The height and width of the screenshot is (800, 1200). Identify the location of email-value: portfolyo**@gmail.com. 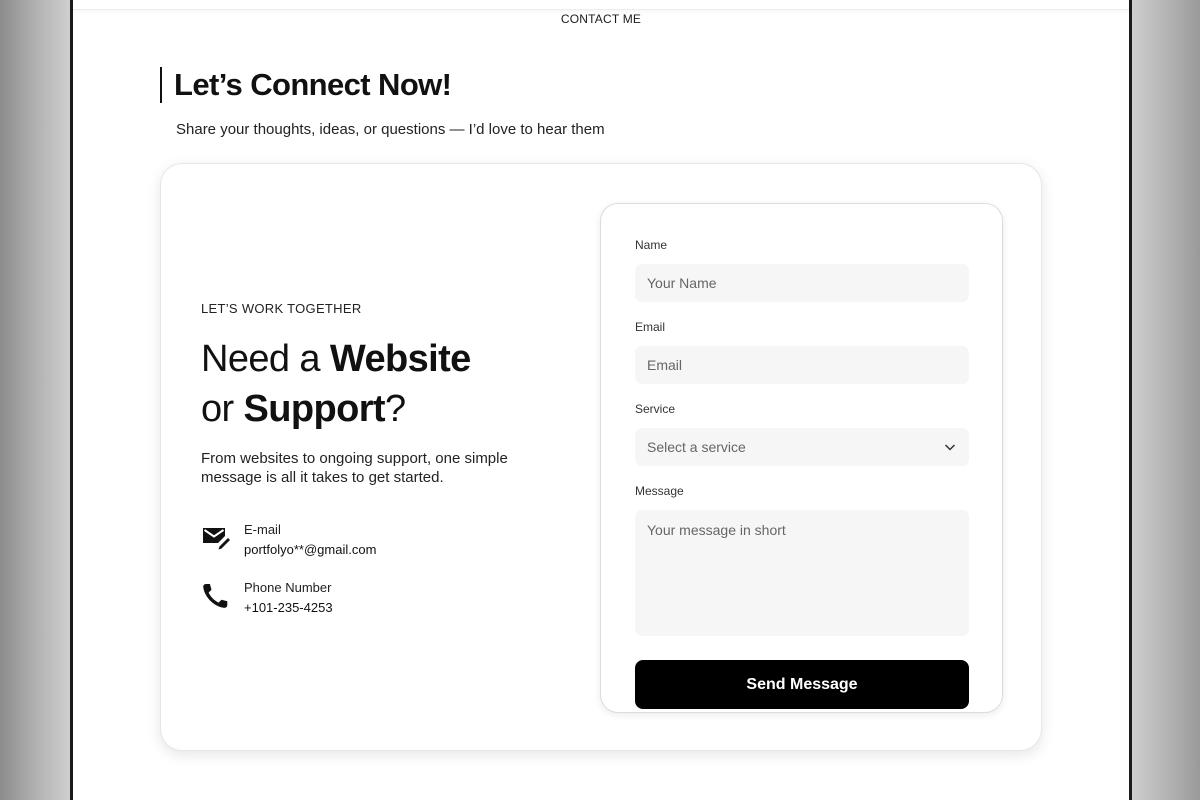
(310, 550).